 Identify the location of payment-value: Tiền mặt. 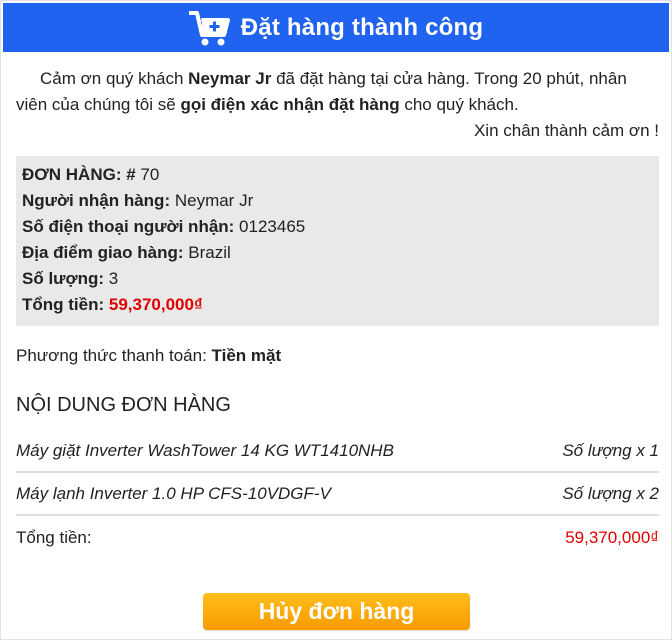
(246, 355).